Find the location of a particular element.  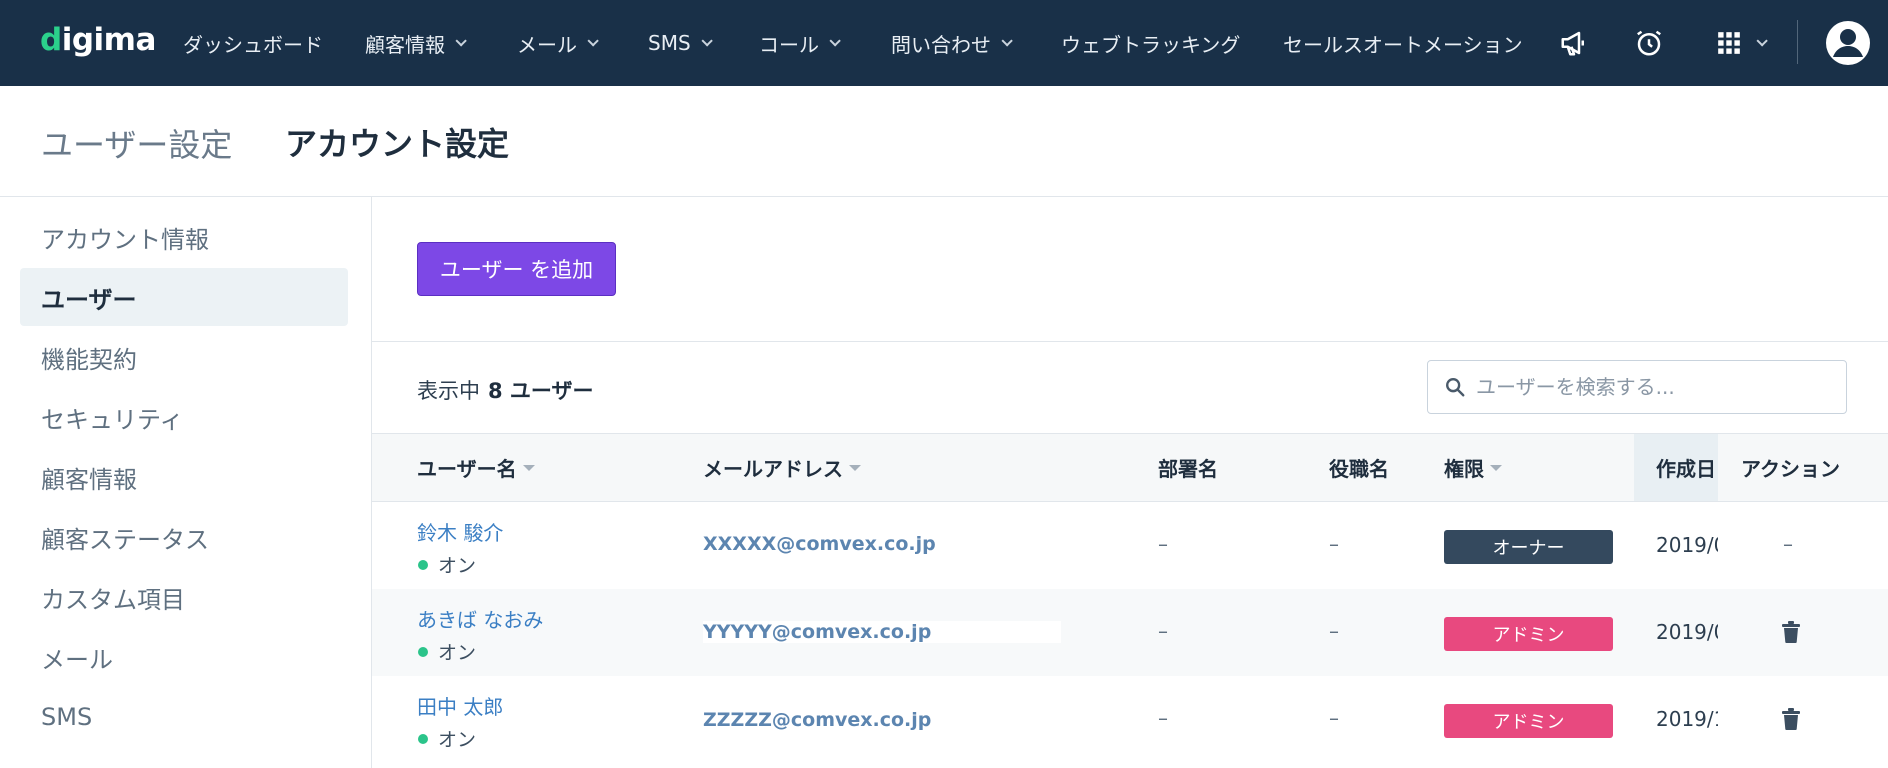

avatar-icon is located at coordinates (1848, 43).